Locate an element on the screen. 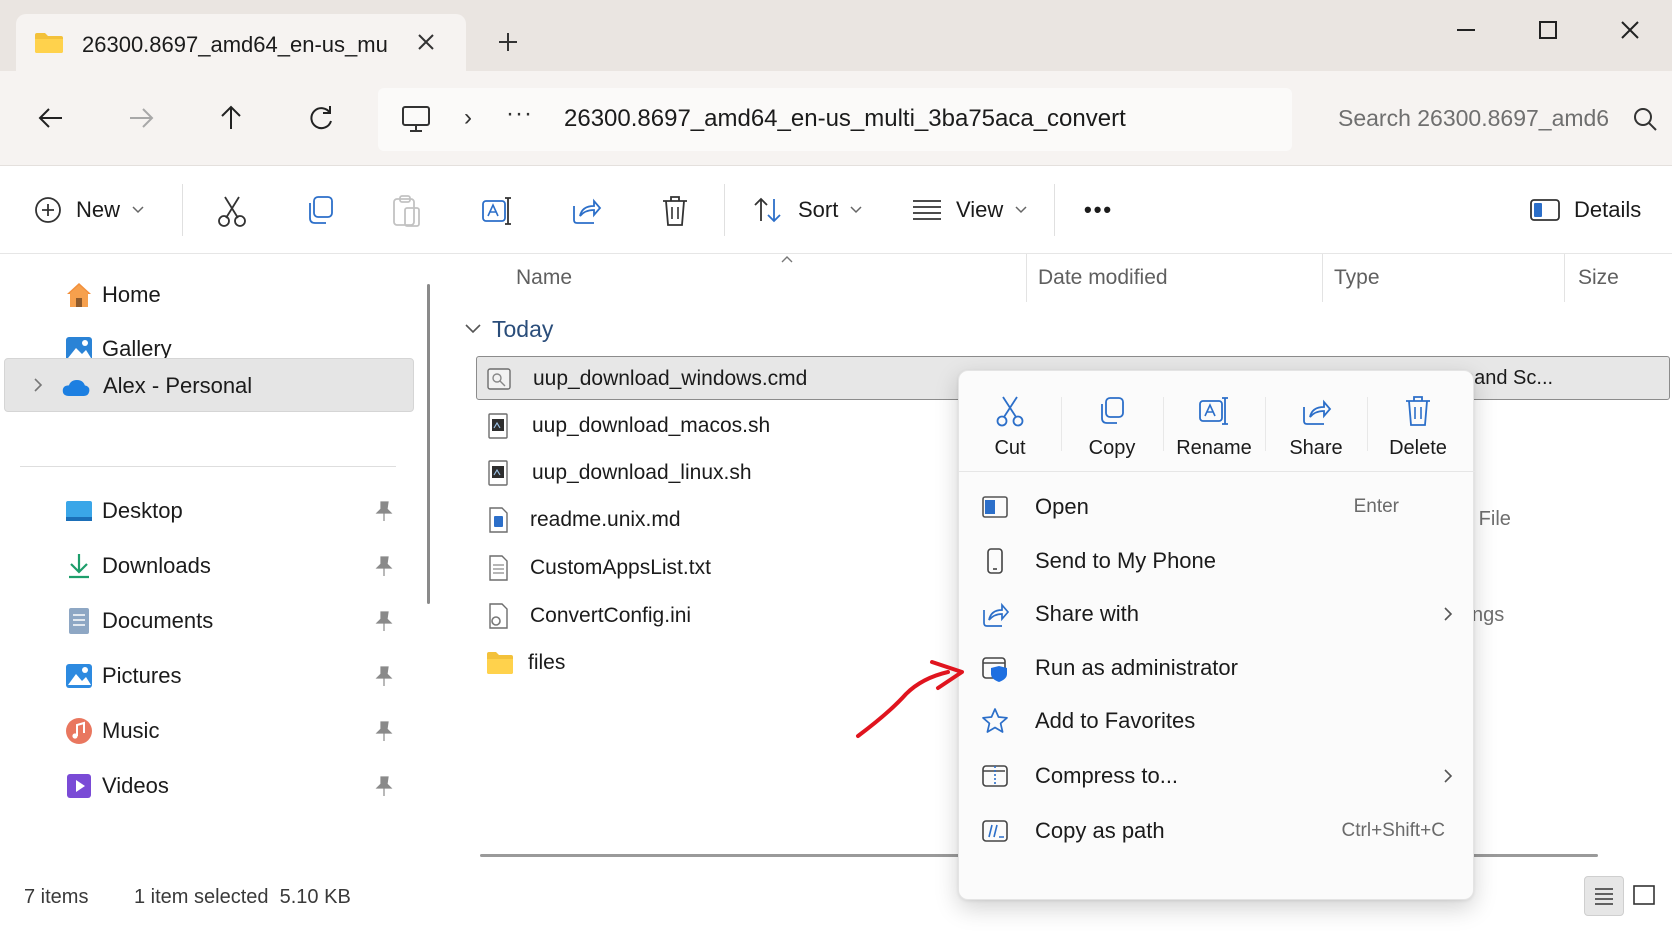 This screenshot has height=941, width=1672. sidebar-item-label: Documents is located at coordinates (158, 620).